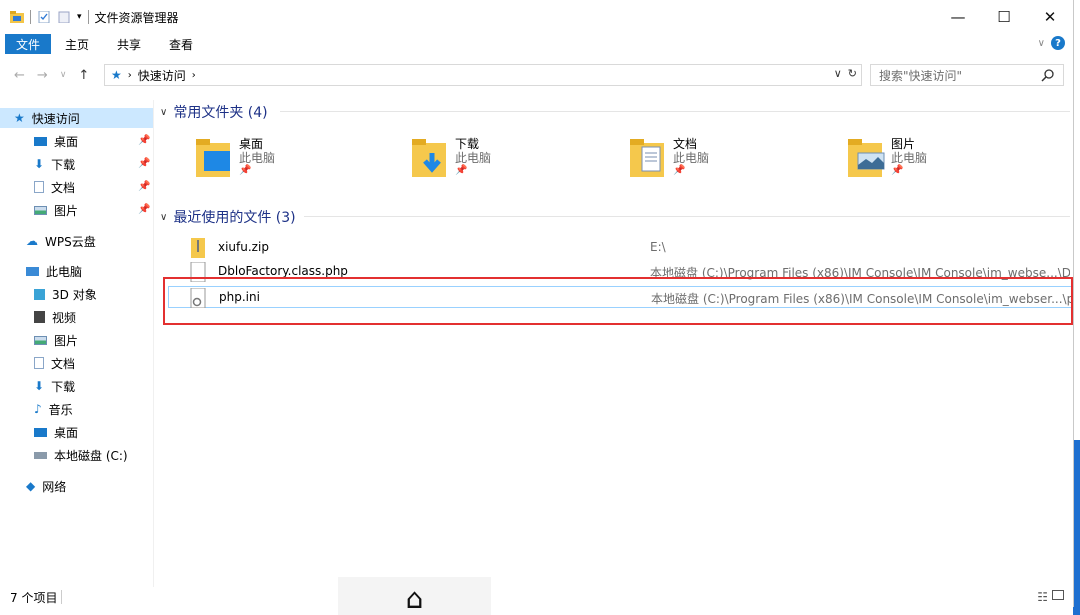  I want to click on folder-tile-pictures: 图片 此电脑 📌, so click(948, 165).